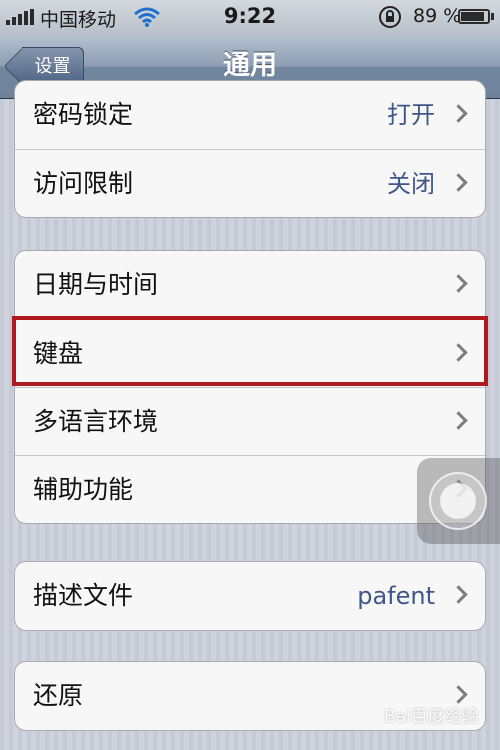 The width and height of the screenshot is (500, 750). What do you see at coordinates (250, 285) in the screenshot?
I see `row-date-time: 日期与时间` at bounding box center [250, 285].